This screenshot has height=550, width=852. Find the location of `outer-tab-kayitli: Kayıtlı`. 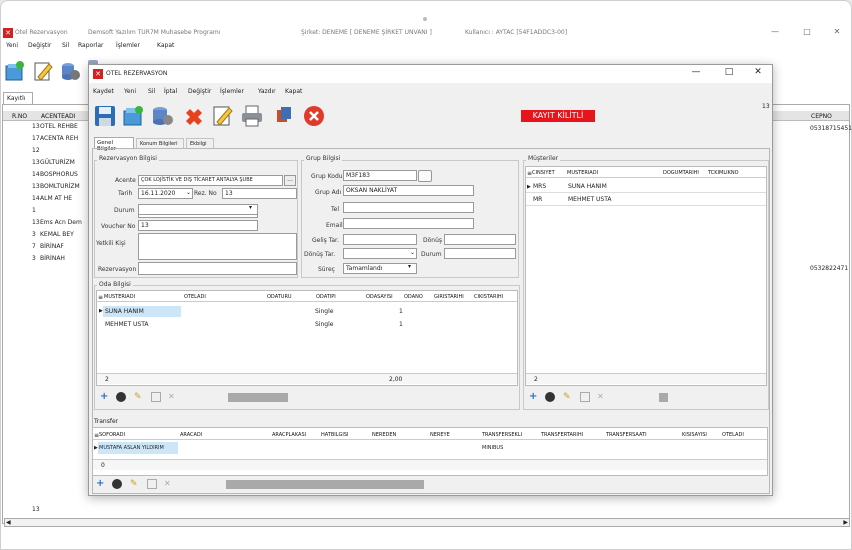

outer-tab-kayitli: Kayıtlı is located at coordinates (18, 98).